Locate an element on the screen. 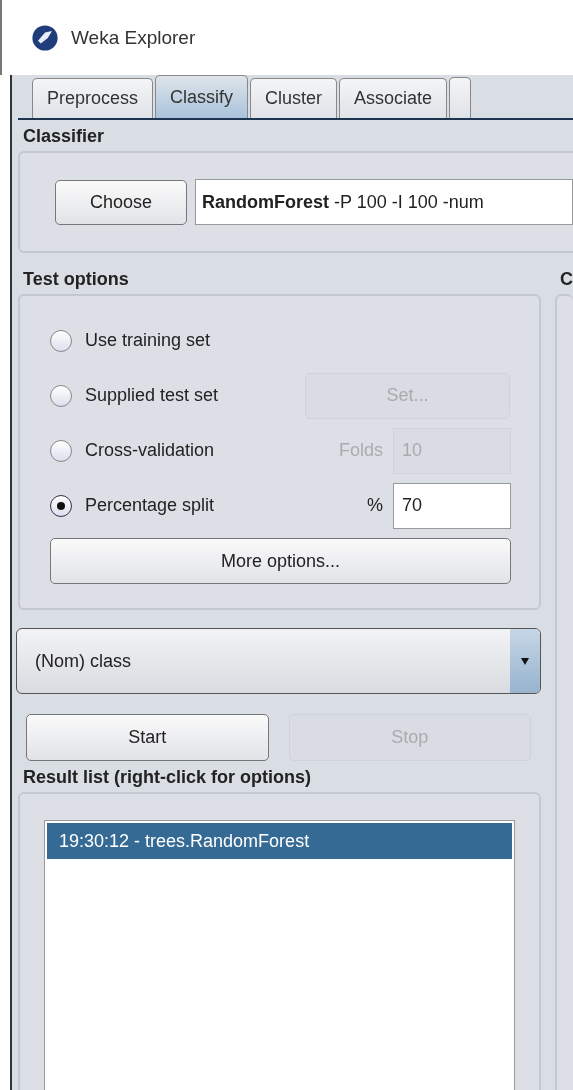 Image resolution: width=573 pixels, height=1090 pixels. tab: Associate is located at coordinates (393, 98).